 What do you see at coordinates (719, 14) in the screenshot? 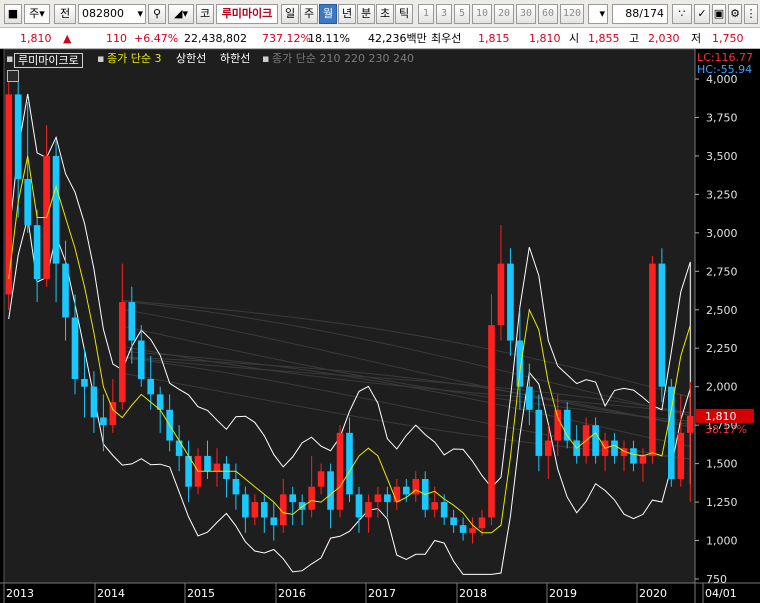
I see `save-icon: ▣` at bounding box center [719, 14].